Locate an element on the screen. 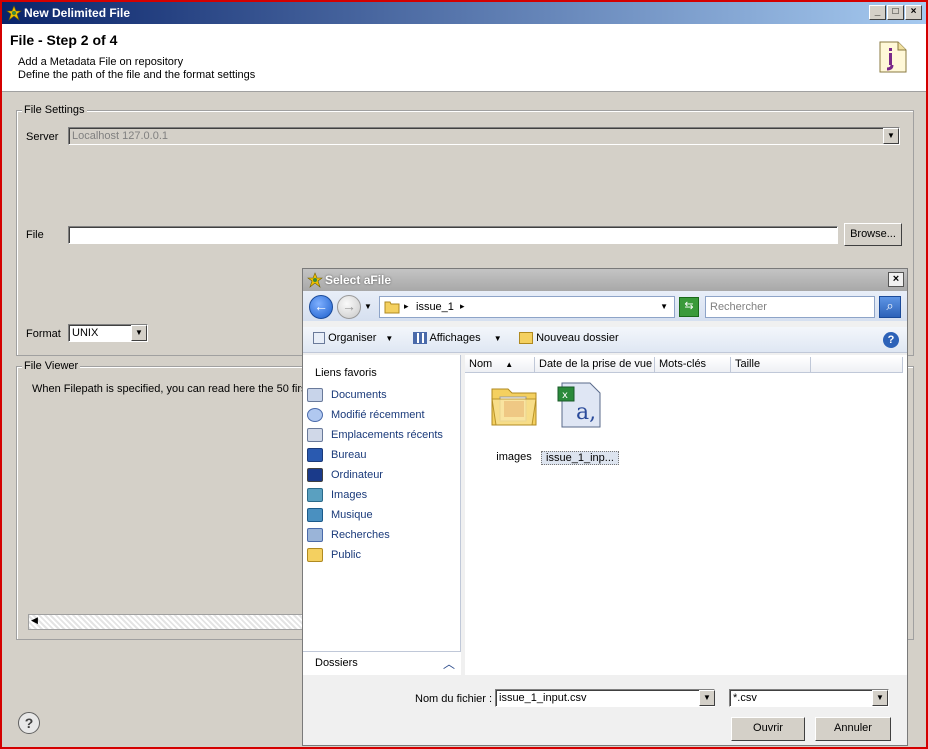 The image size is (928, 749). csv-file-icon: x a, is located at coordinates (579, 405).